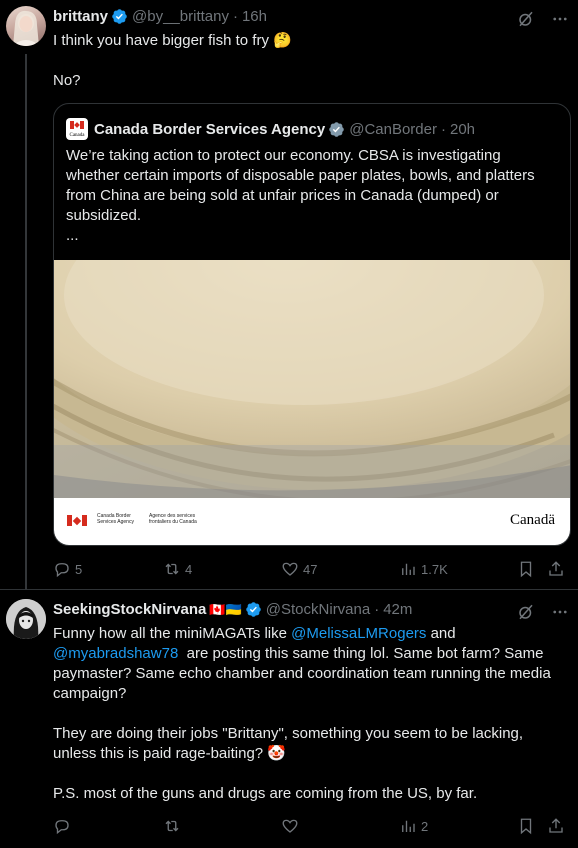 This screenshot has width=578, height=848. What do you see at coordinates (425, 826) in the screenshot?
I see `views-count: 2` at bounding box center [425, 826].